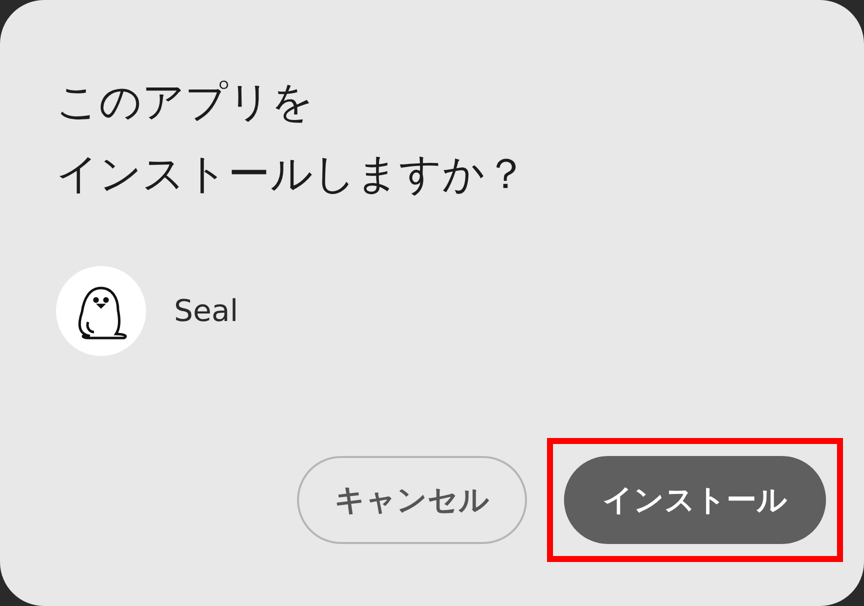 Image resolution: width=864 pixels, height=606 pixels. I want to click on install-button: インストール, so click(695, 500).